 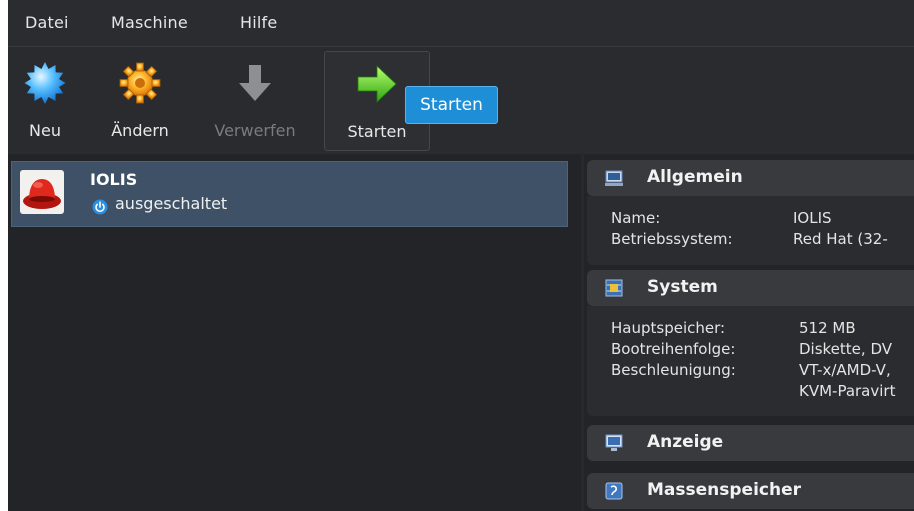 I want to click on monitor-icon, so click(x=614, y=178).